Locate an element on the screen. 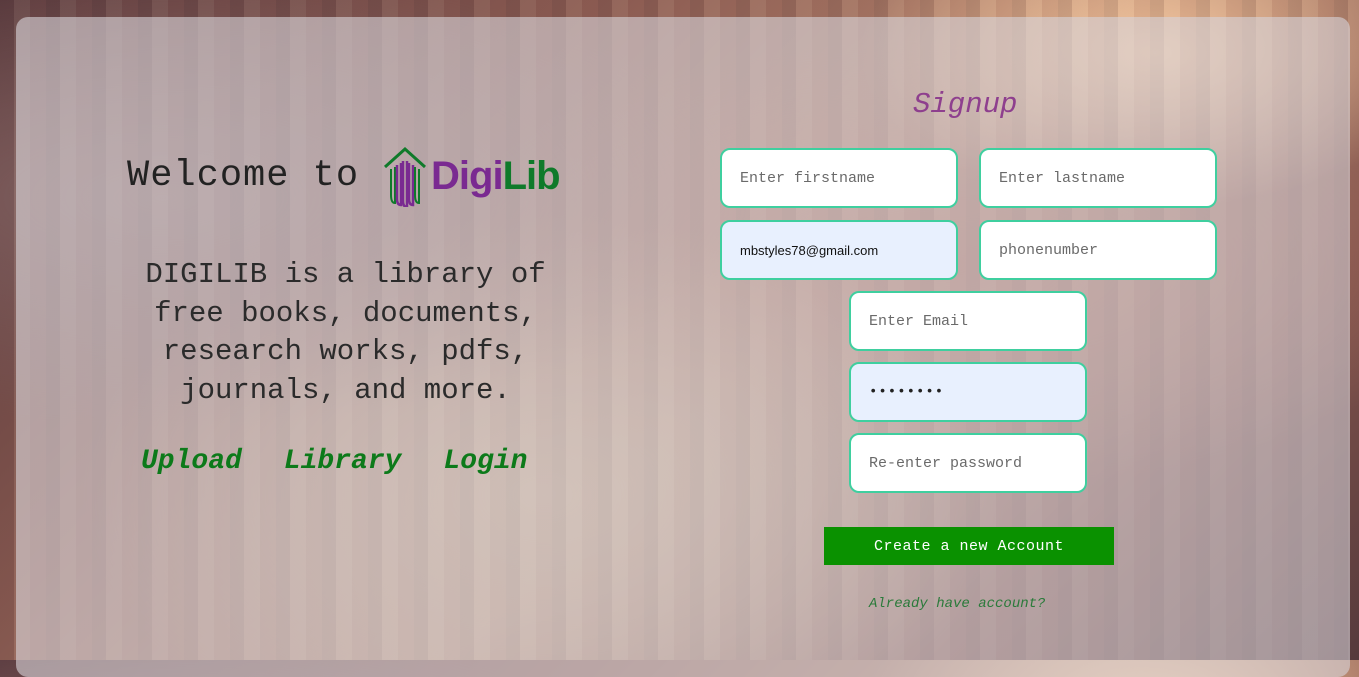  welcome-heading: Welcome to DigiLib is located at coordinates (344, 176).